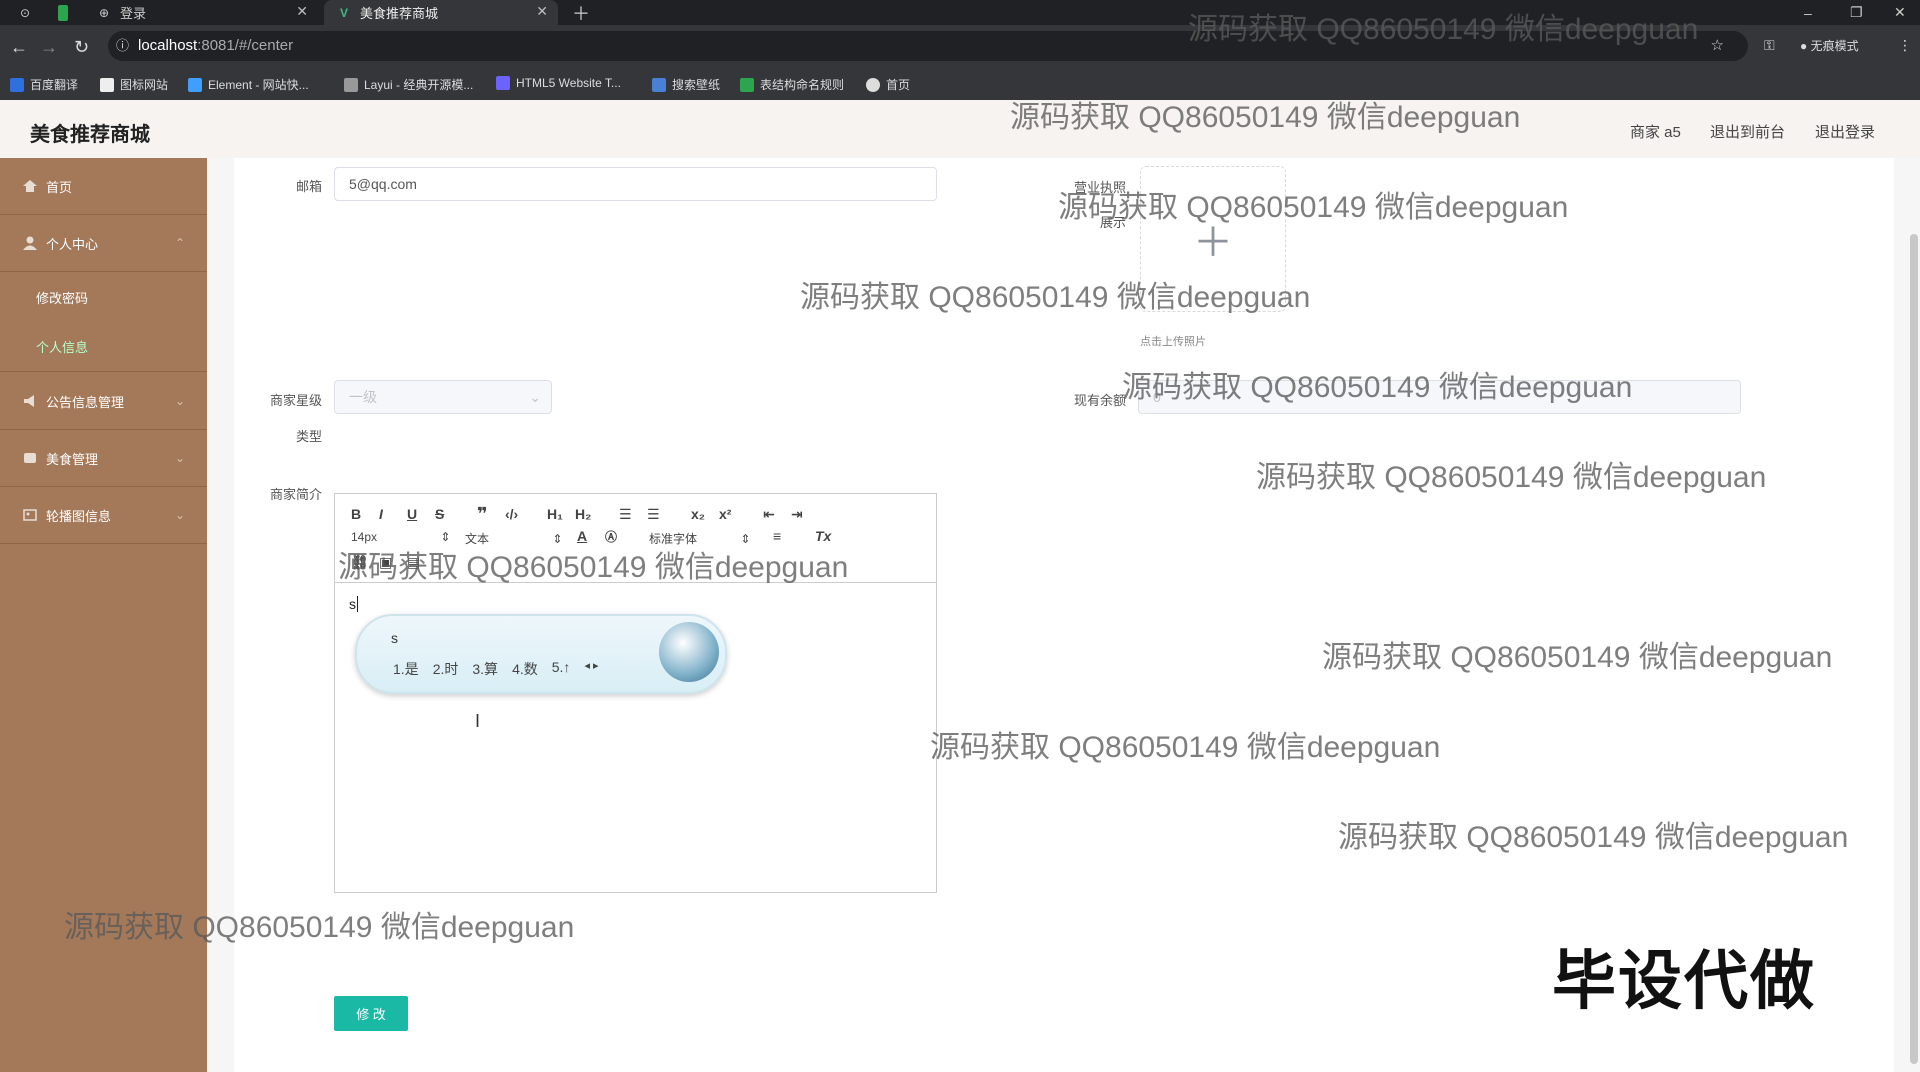 Image resolution: width=1920 pixels, height=1072 pixels. What do you see at coordinates (72, 244) in the screenshot?
I see `sidebar-item-label: 个人中心` at bounding box center [72, 244].